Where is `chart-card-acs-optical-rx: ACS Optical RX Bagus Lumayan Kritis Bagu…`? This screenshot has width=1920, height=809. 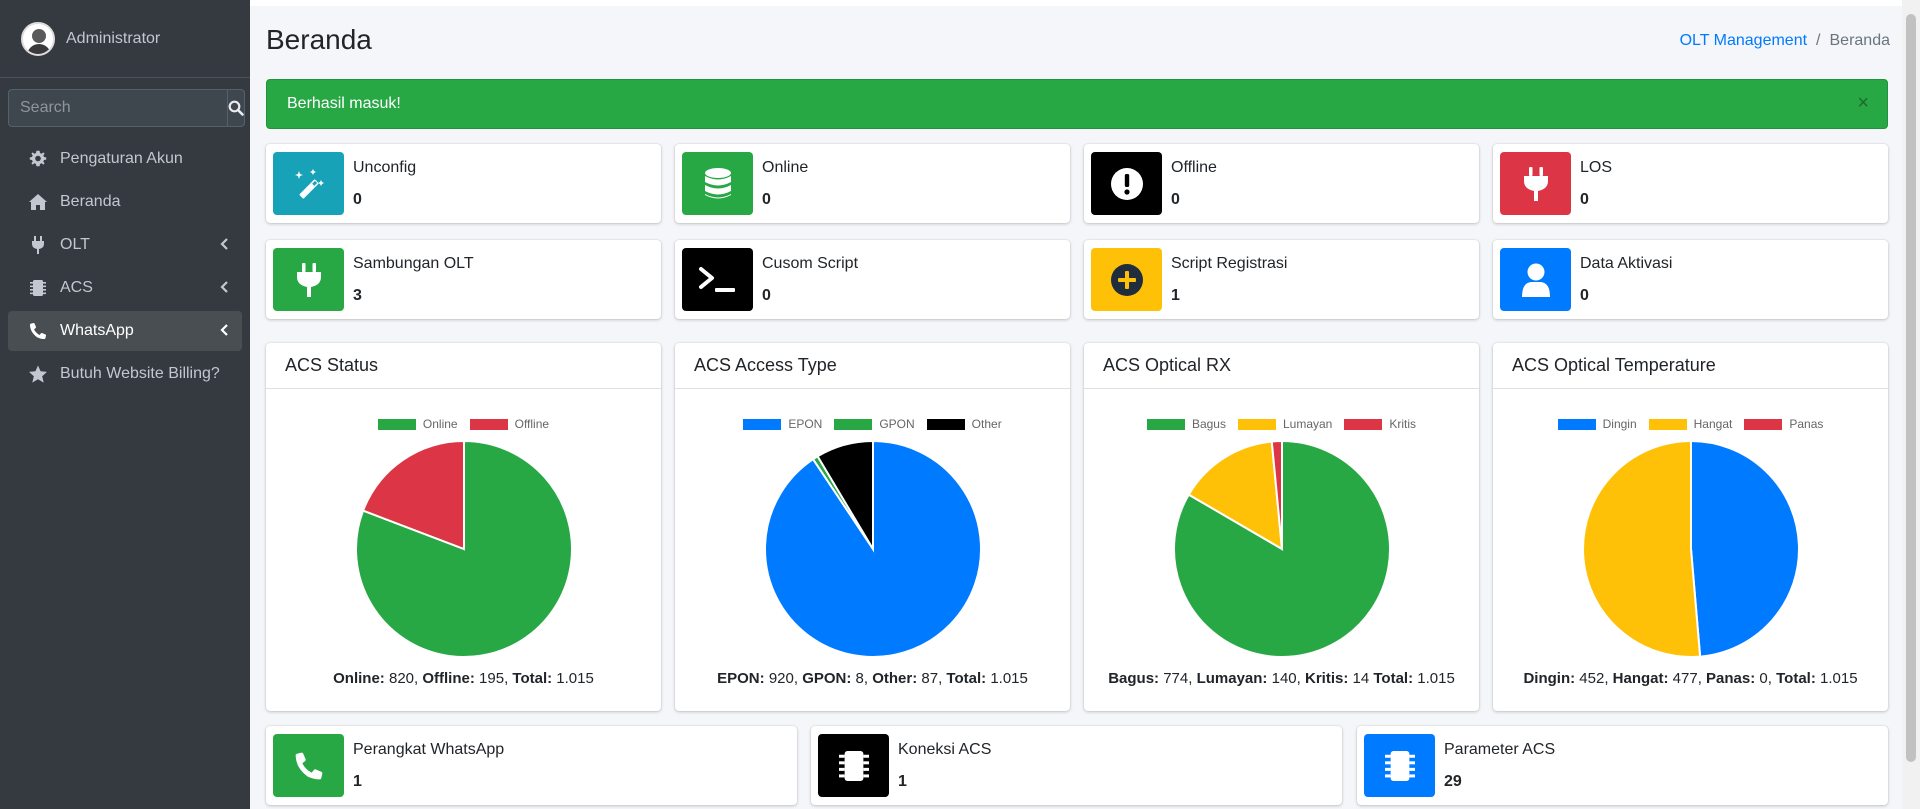
chart-card-acs-optical-rx: ACS Optical RX Bagus Lumayan Kritis Bagu… is located at coordinates (1281, 527).